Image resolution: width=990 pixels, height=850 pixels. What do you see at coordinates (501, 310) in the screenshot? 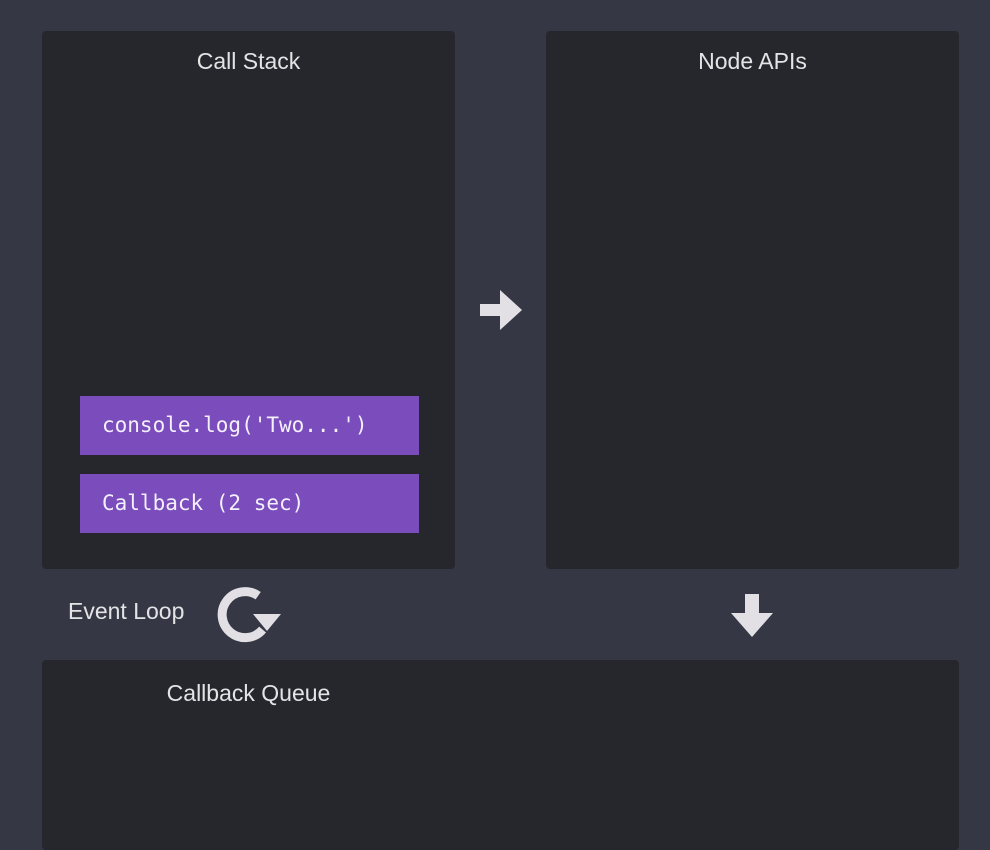
I see `arrow-right-icon` at bounding box center [501, 310].